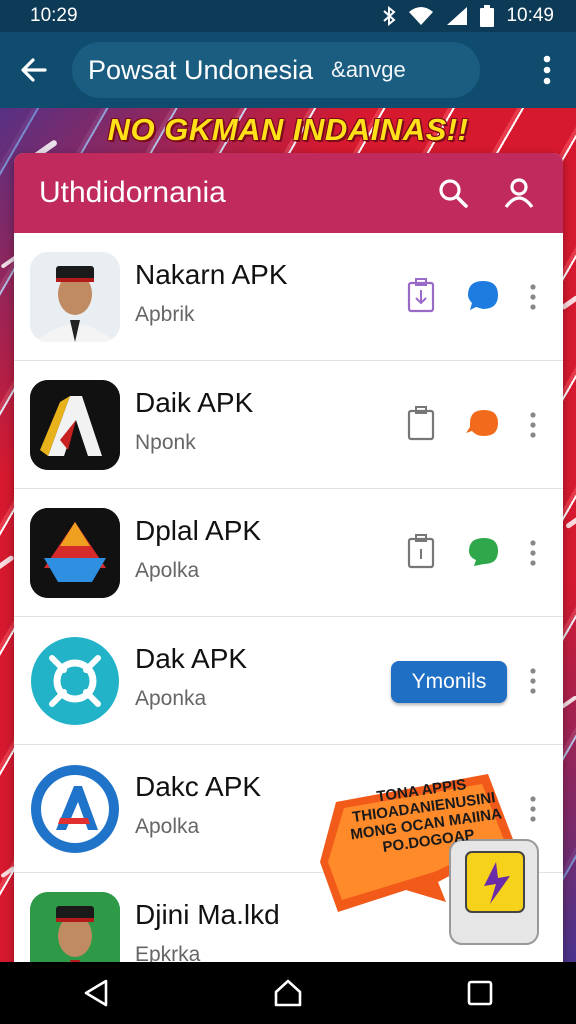 The width and height of the screenshot is (576, 1024). What do you see at coordinates (54, 15) in the screenshot?
I see `status-time-left: 10:29` at bounding box center [54, 15].